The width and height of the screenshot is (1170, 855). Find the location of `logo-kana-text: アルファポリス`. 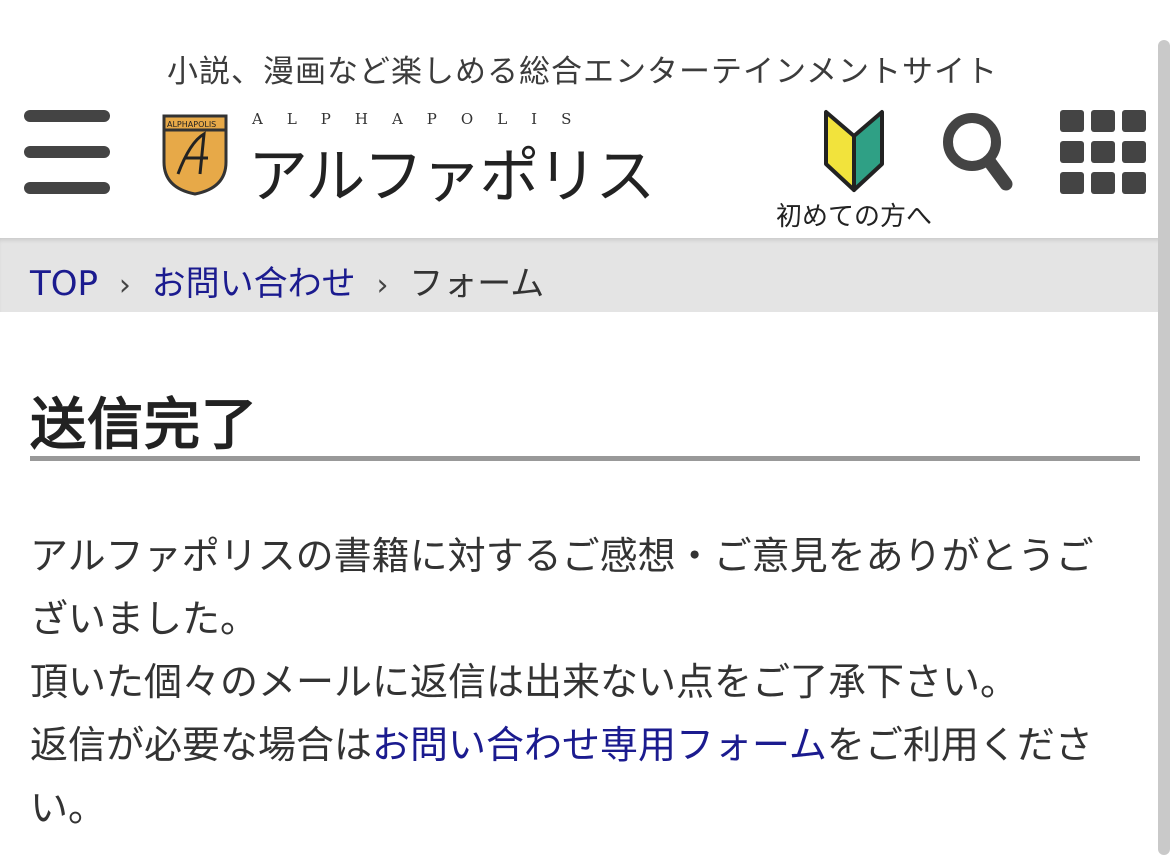

logo-kana-text: アルファポリス is located at coordinates (451, 177).